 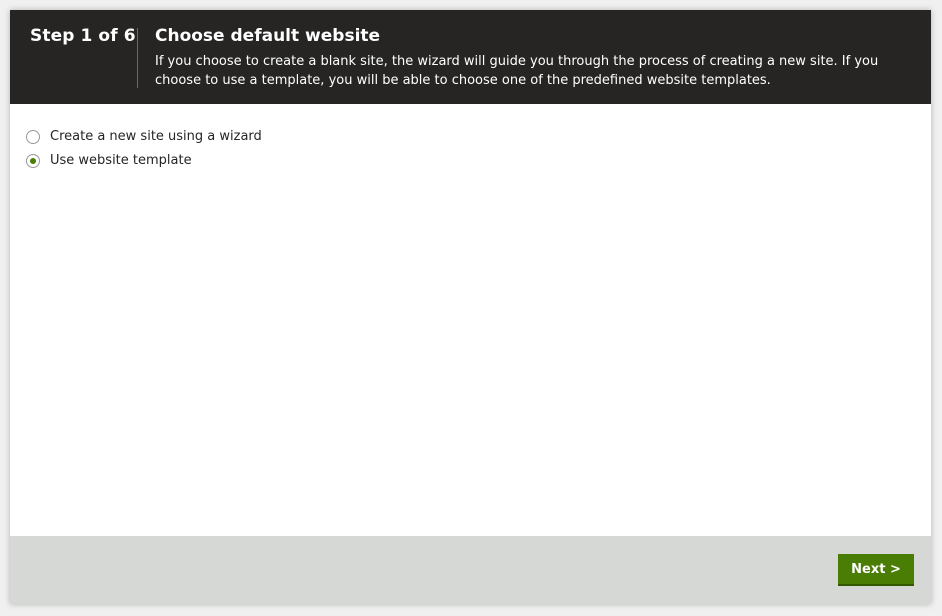 I want to click on header-divider, so click(x=137, y=58).